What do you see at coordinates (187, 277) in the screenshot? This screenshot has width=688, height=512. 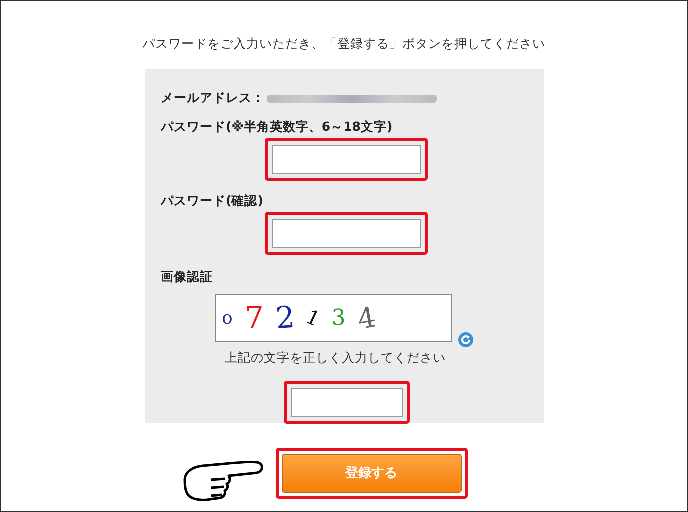 I see `captcha-label: 画像認証` at bounding box center [187, 277].